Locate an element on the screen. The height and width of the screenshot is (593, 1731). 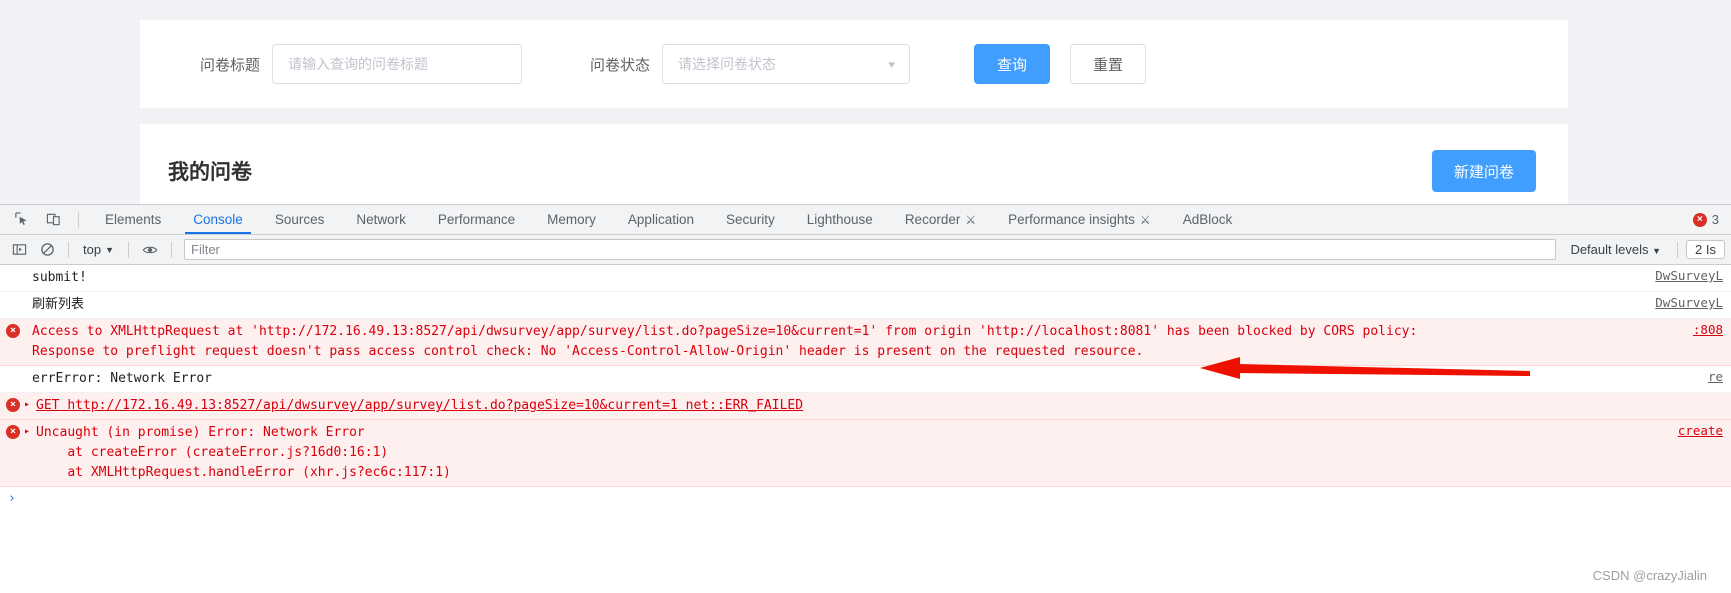
console-toolbar: top ▼ Filter Default levels ▼ 2 Is is located at coordinates (865, 250).